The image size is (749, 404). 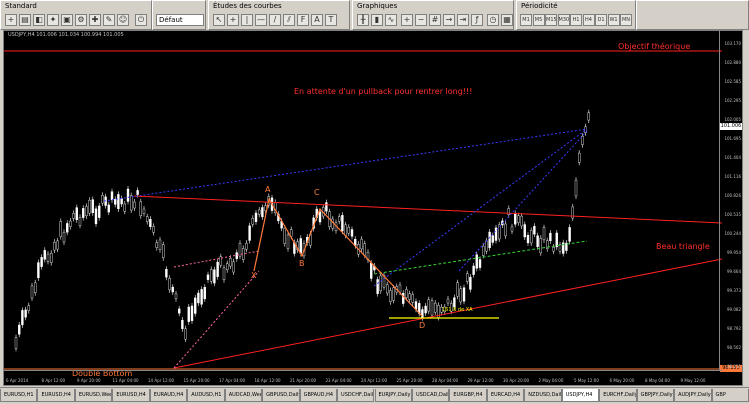 What do you see at coordinates (123, 20) in the screenshot?
I see `expert-advisors-icon: ☺` at bounding box center [123, 20].